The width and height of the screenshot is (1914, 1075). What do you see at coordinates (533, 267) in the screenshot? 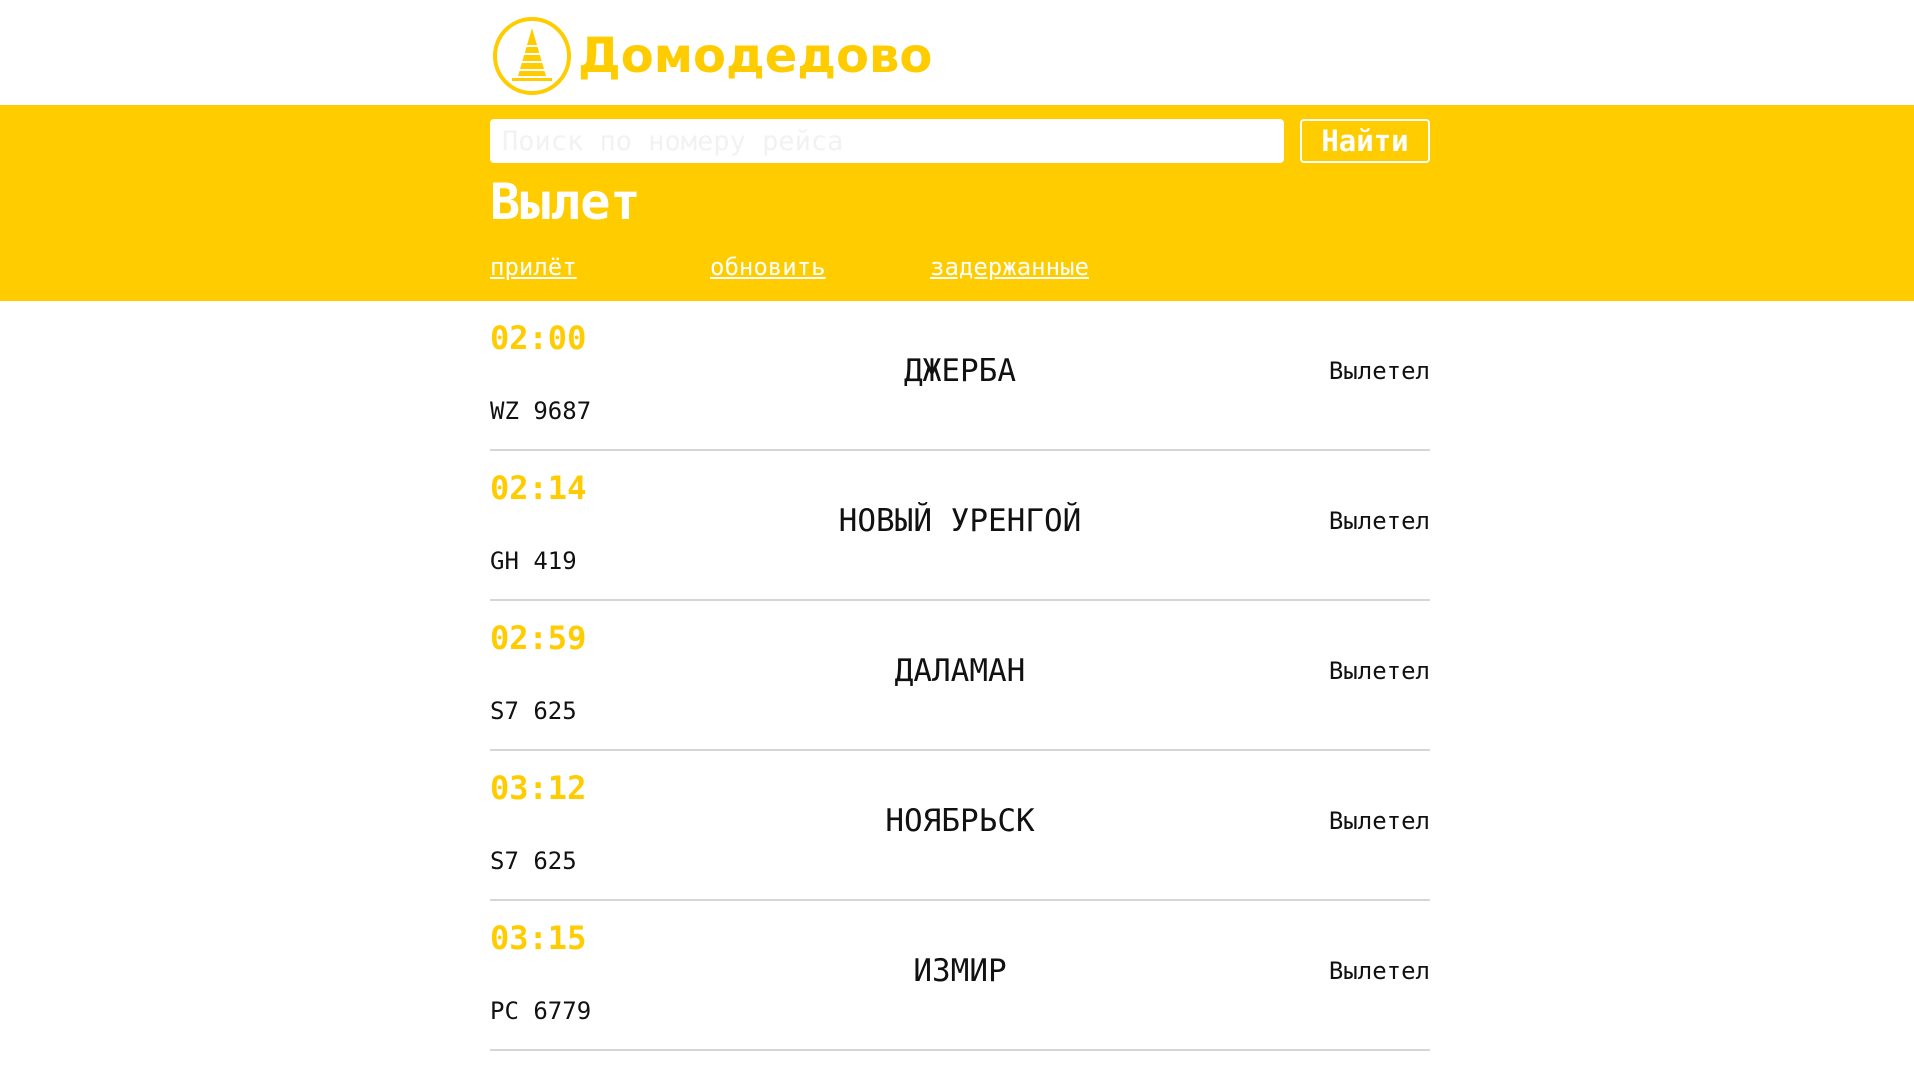
I see `nav-link-arrivals: прилёт` at bounding box center [533, 267].